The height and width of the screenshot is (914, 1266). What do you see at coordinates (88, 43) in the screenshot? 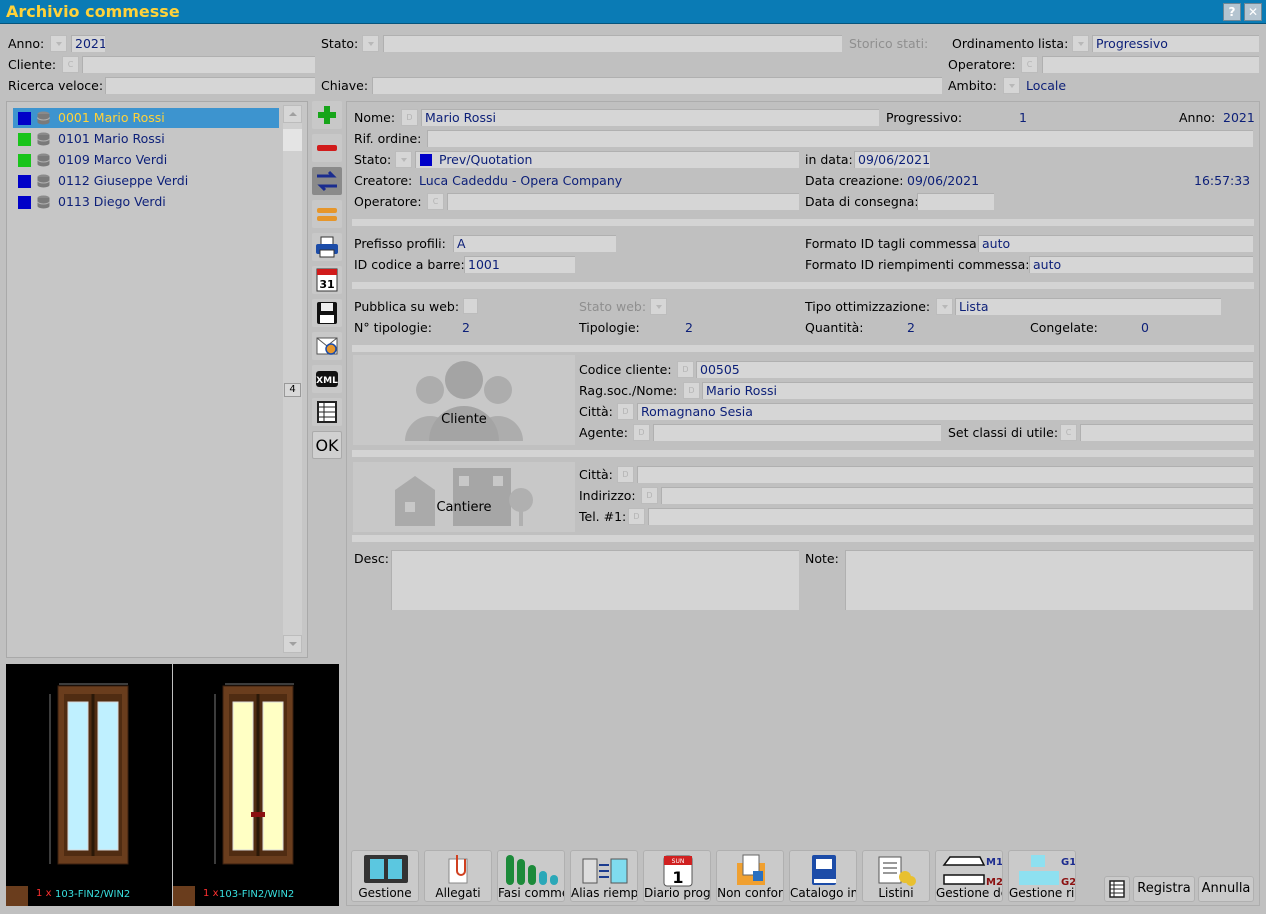
I see `anno-filter-field: 2021` at bounding box center [88, 43].